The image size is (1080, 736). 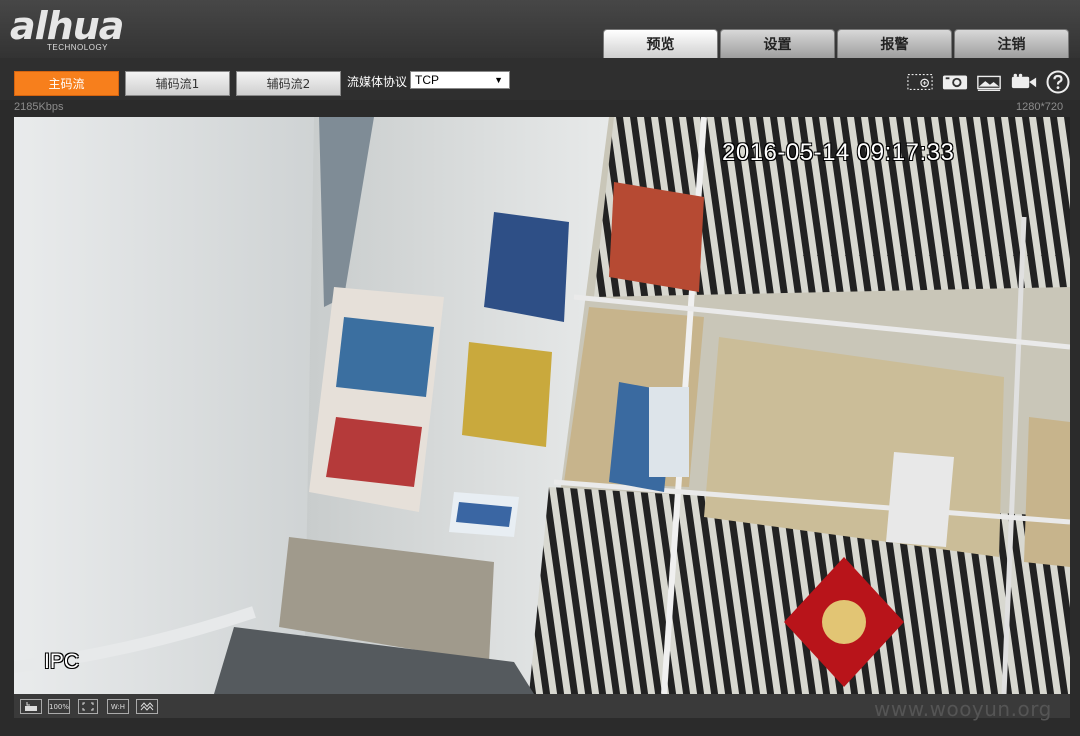 I want to click on sub-stream-2-button: 辅码流2, so click(x=288, y=83).